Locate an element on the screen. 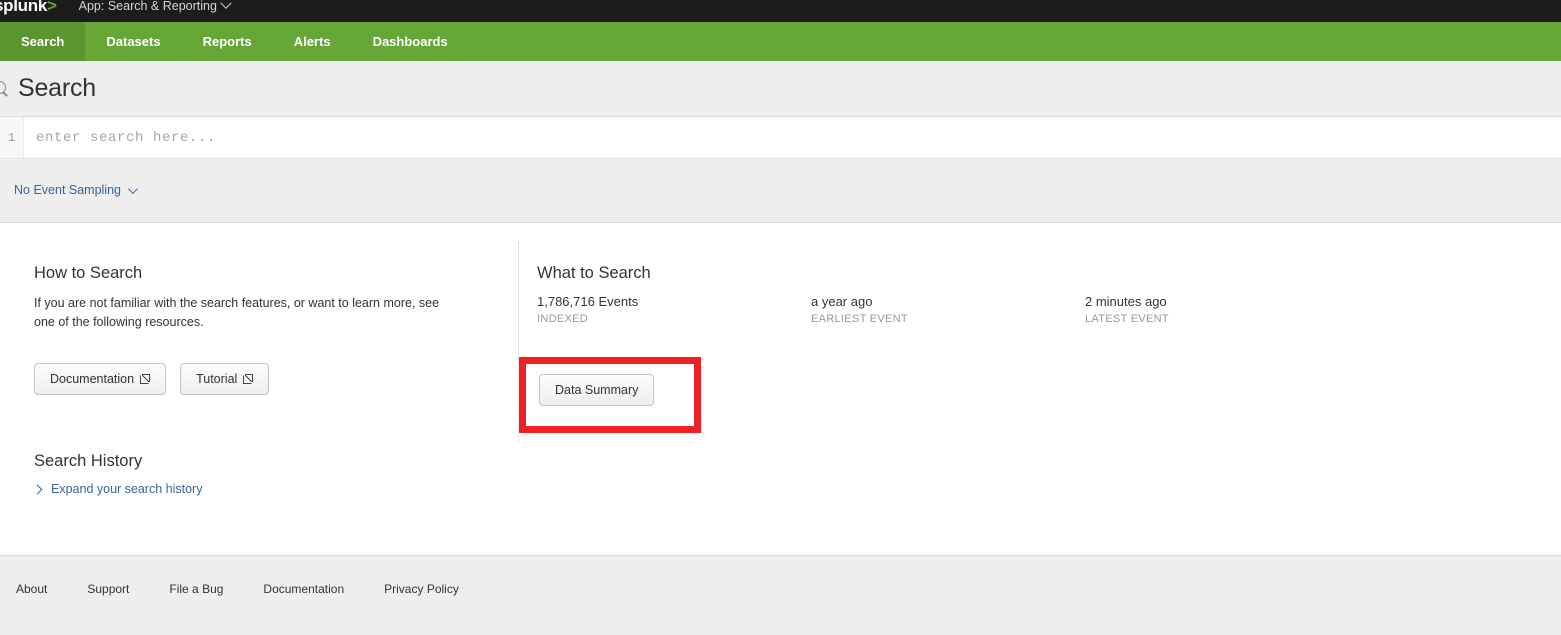 The width and height of the screenshot is (1561, 635). nav-item-label: Alerts is located at coordinates (312, 41).